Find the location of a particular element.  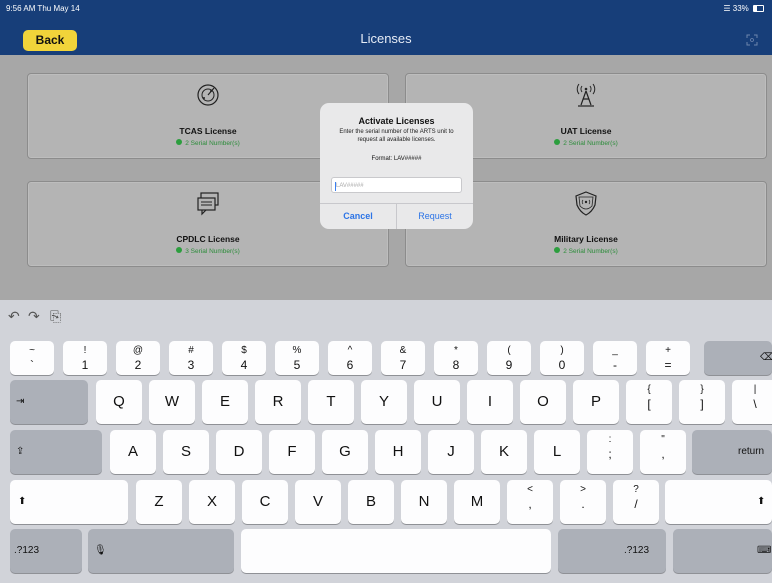

key-9: (9 is located at coordinates (509, 358).